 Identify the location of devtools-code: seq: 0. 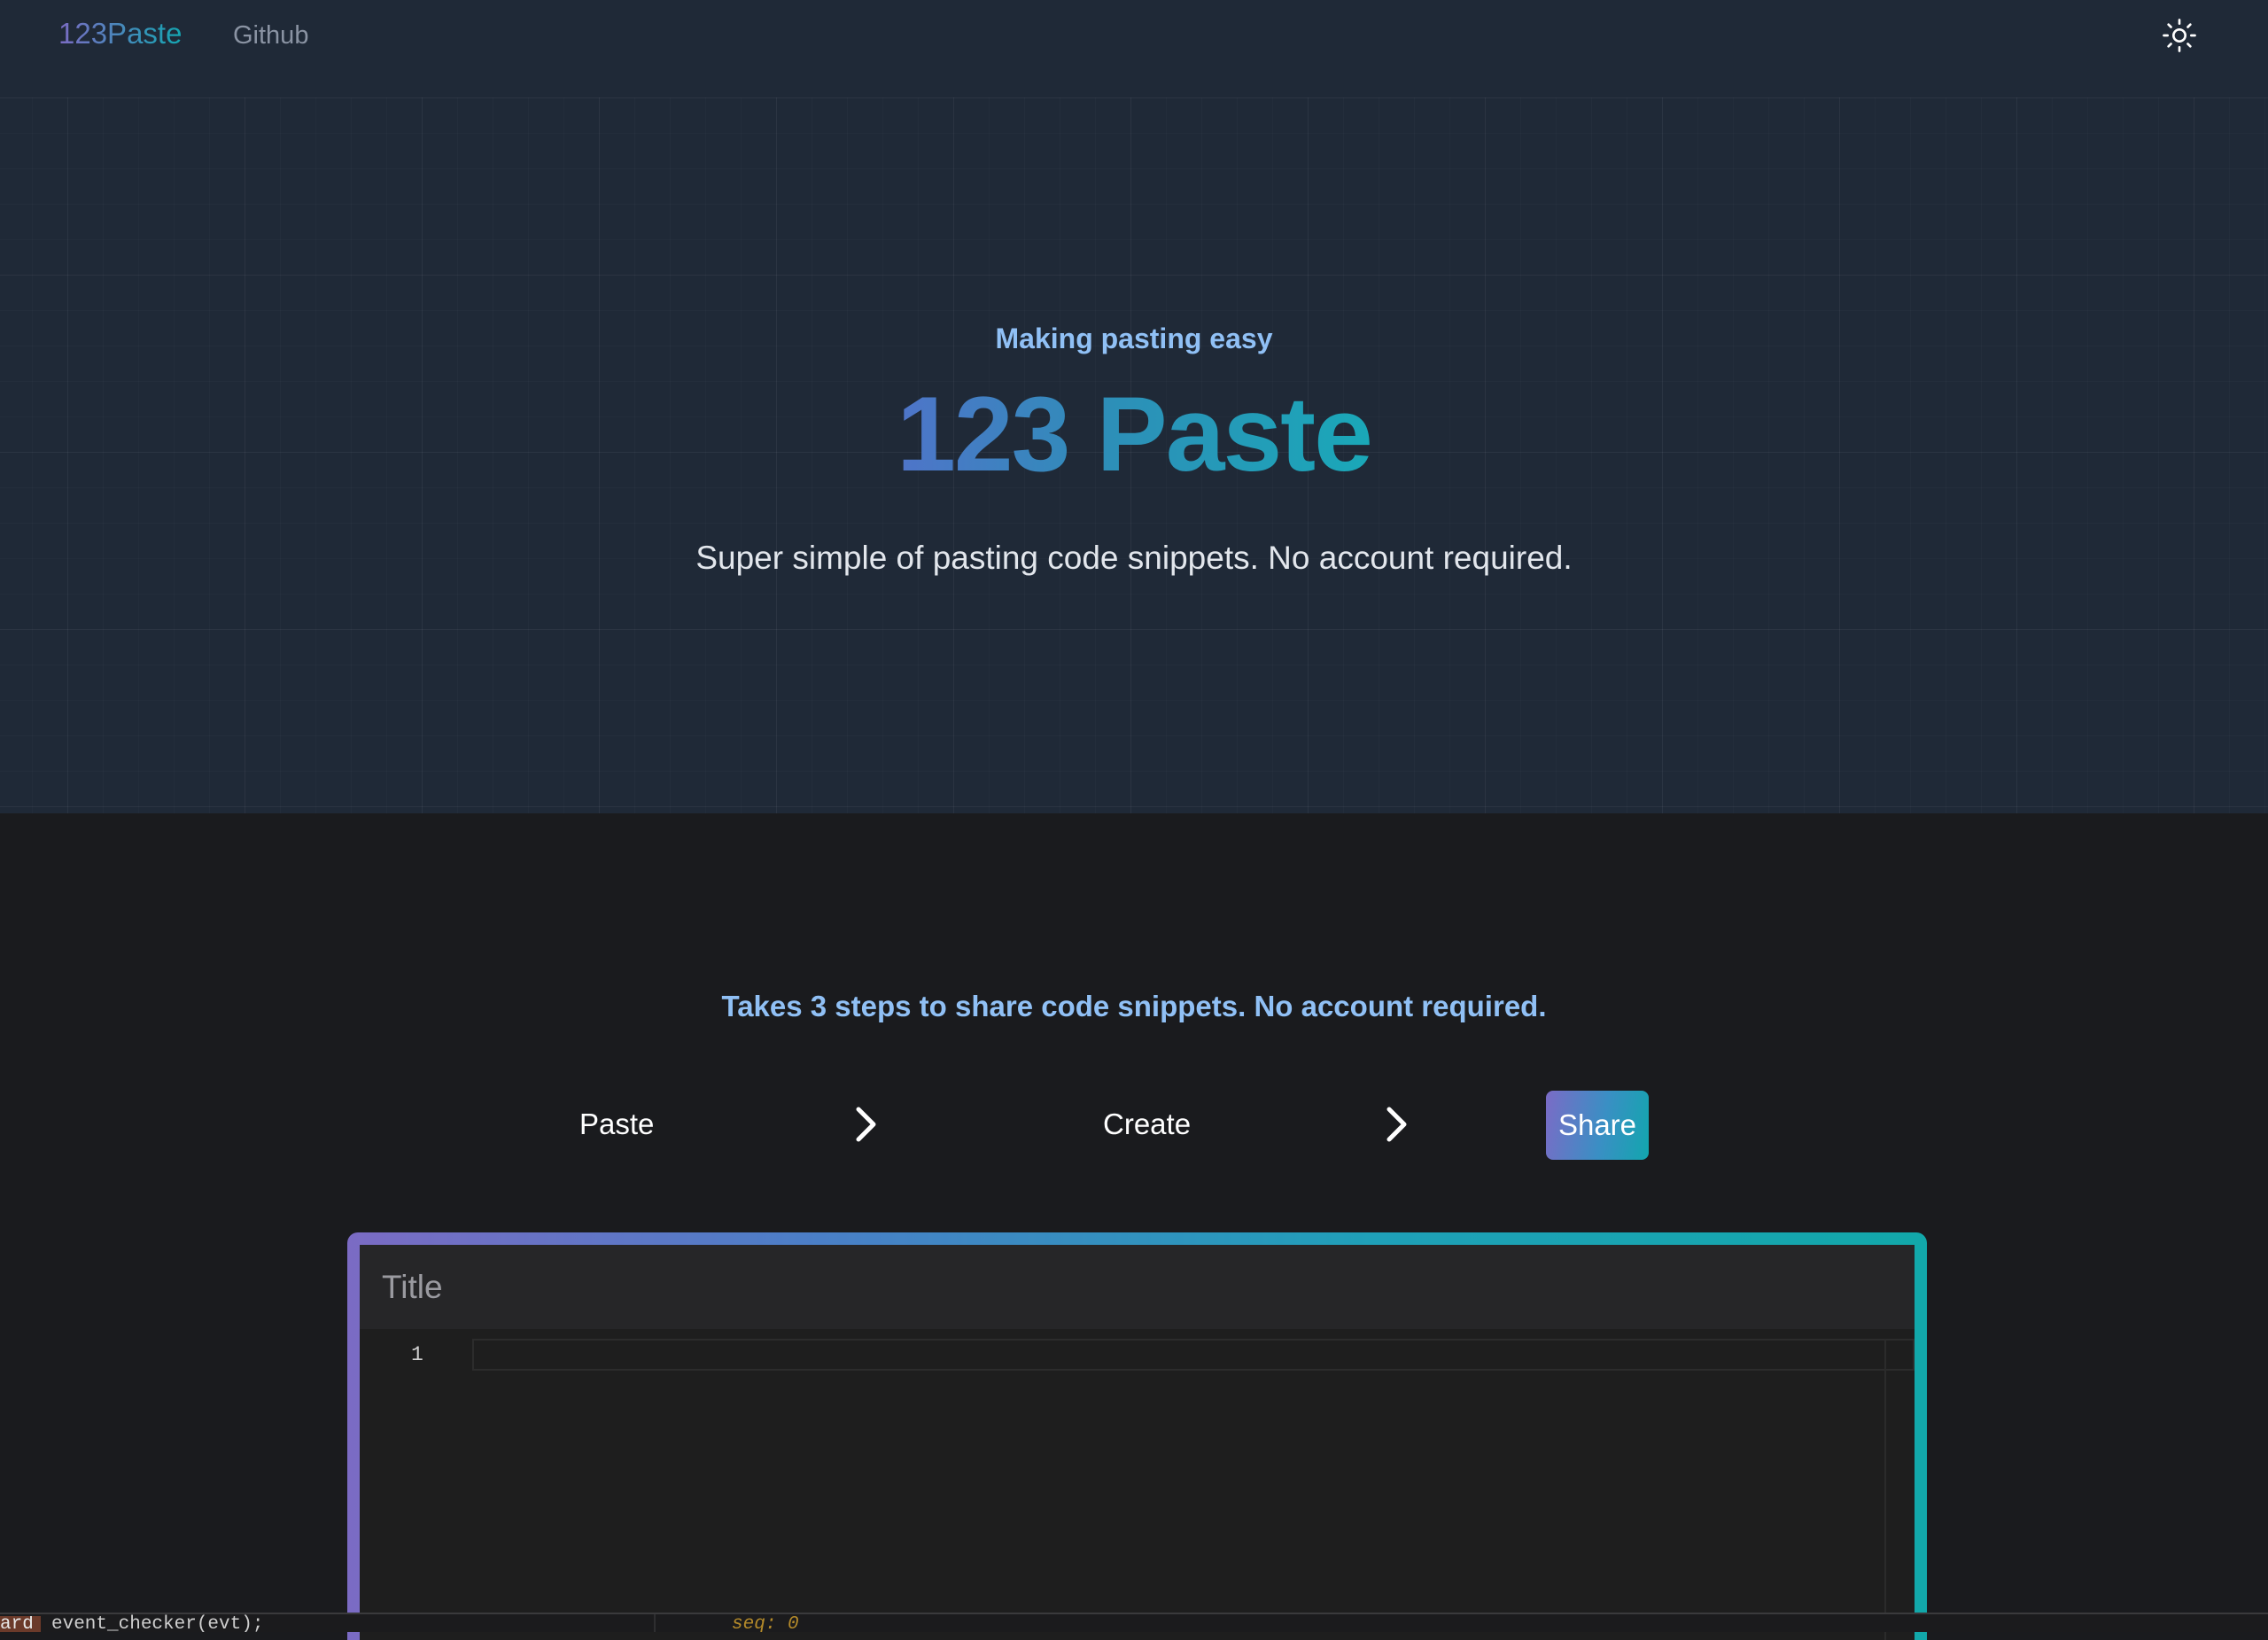
(765, 1623).